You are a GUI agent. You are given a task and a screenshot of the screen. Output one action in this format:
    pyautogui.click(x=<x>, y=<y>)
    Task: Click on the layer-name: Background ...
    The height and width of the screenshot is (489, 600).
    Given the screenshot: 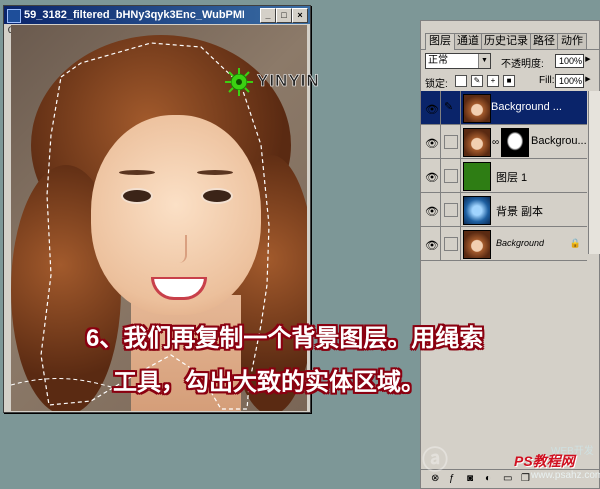 What is the action you would take?
    pyautogui.click(x=526, y=107)
    